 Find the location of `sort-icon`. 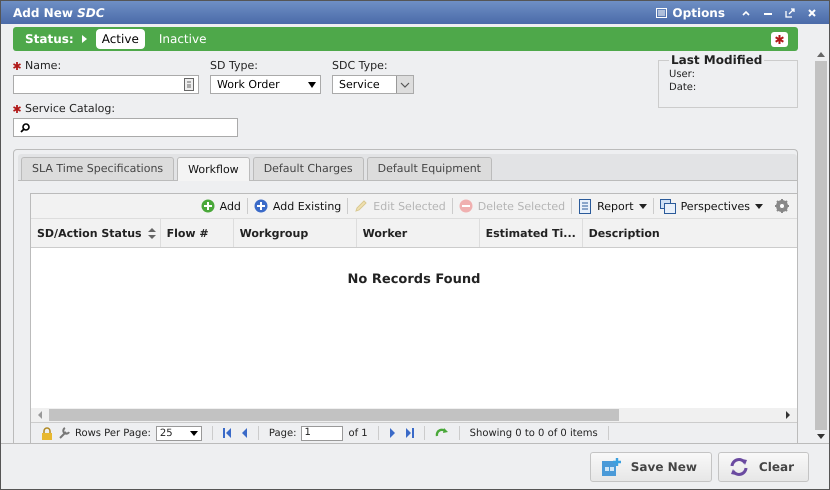

sort-icon is located at coordinates (152, 233).